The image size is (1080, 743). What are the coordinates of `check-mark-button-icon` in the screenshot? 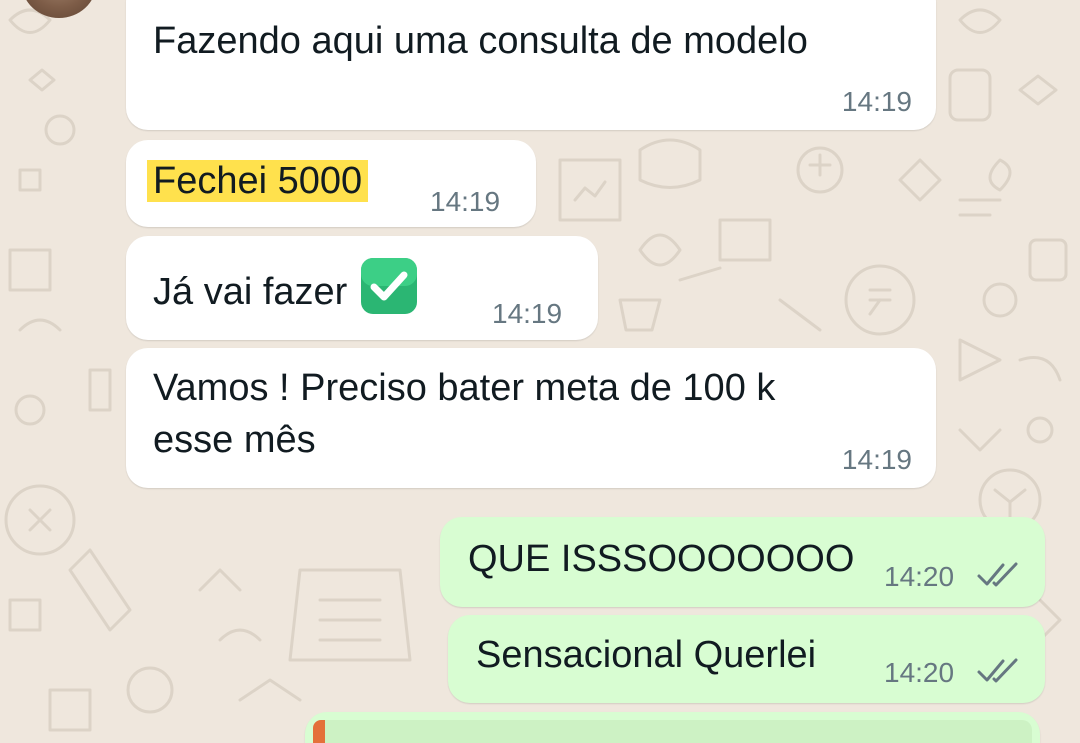 It's located at (389, 286).